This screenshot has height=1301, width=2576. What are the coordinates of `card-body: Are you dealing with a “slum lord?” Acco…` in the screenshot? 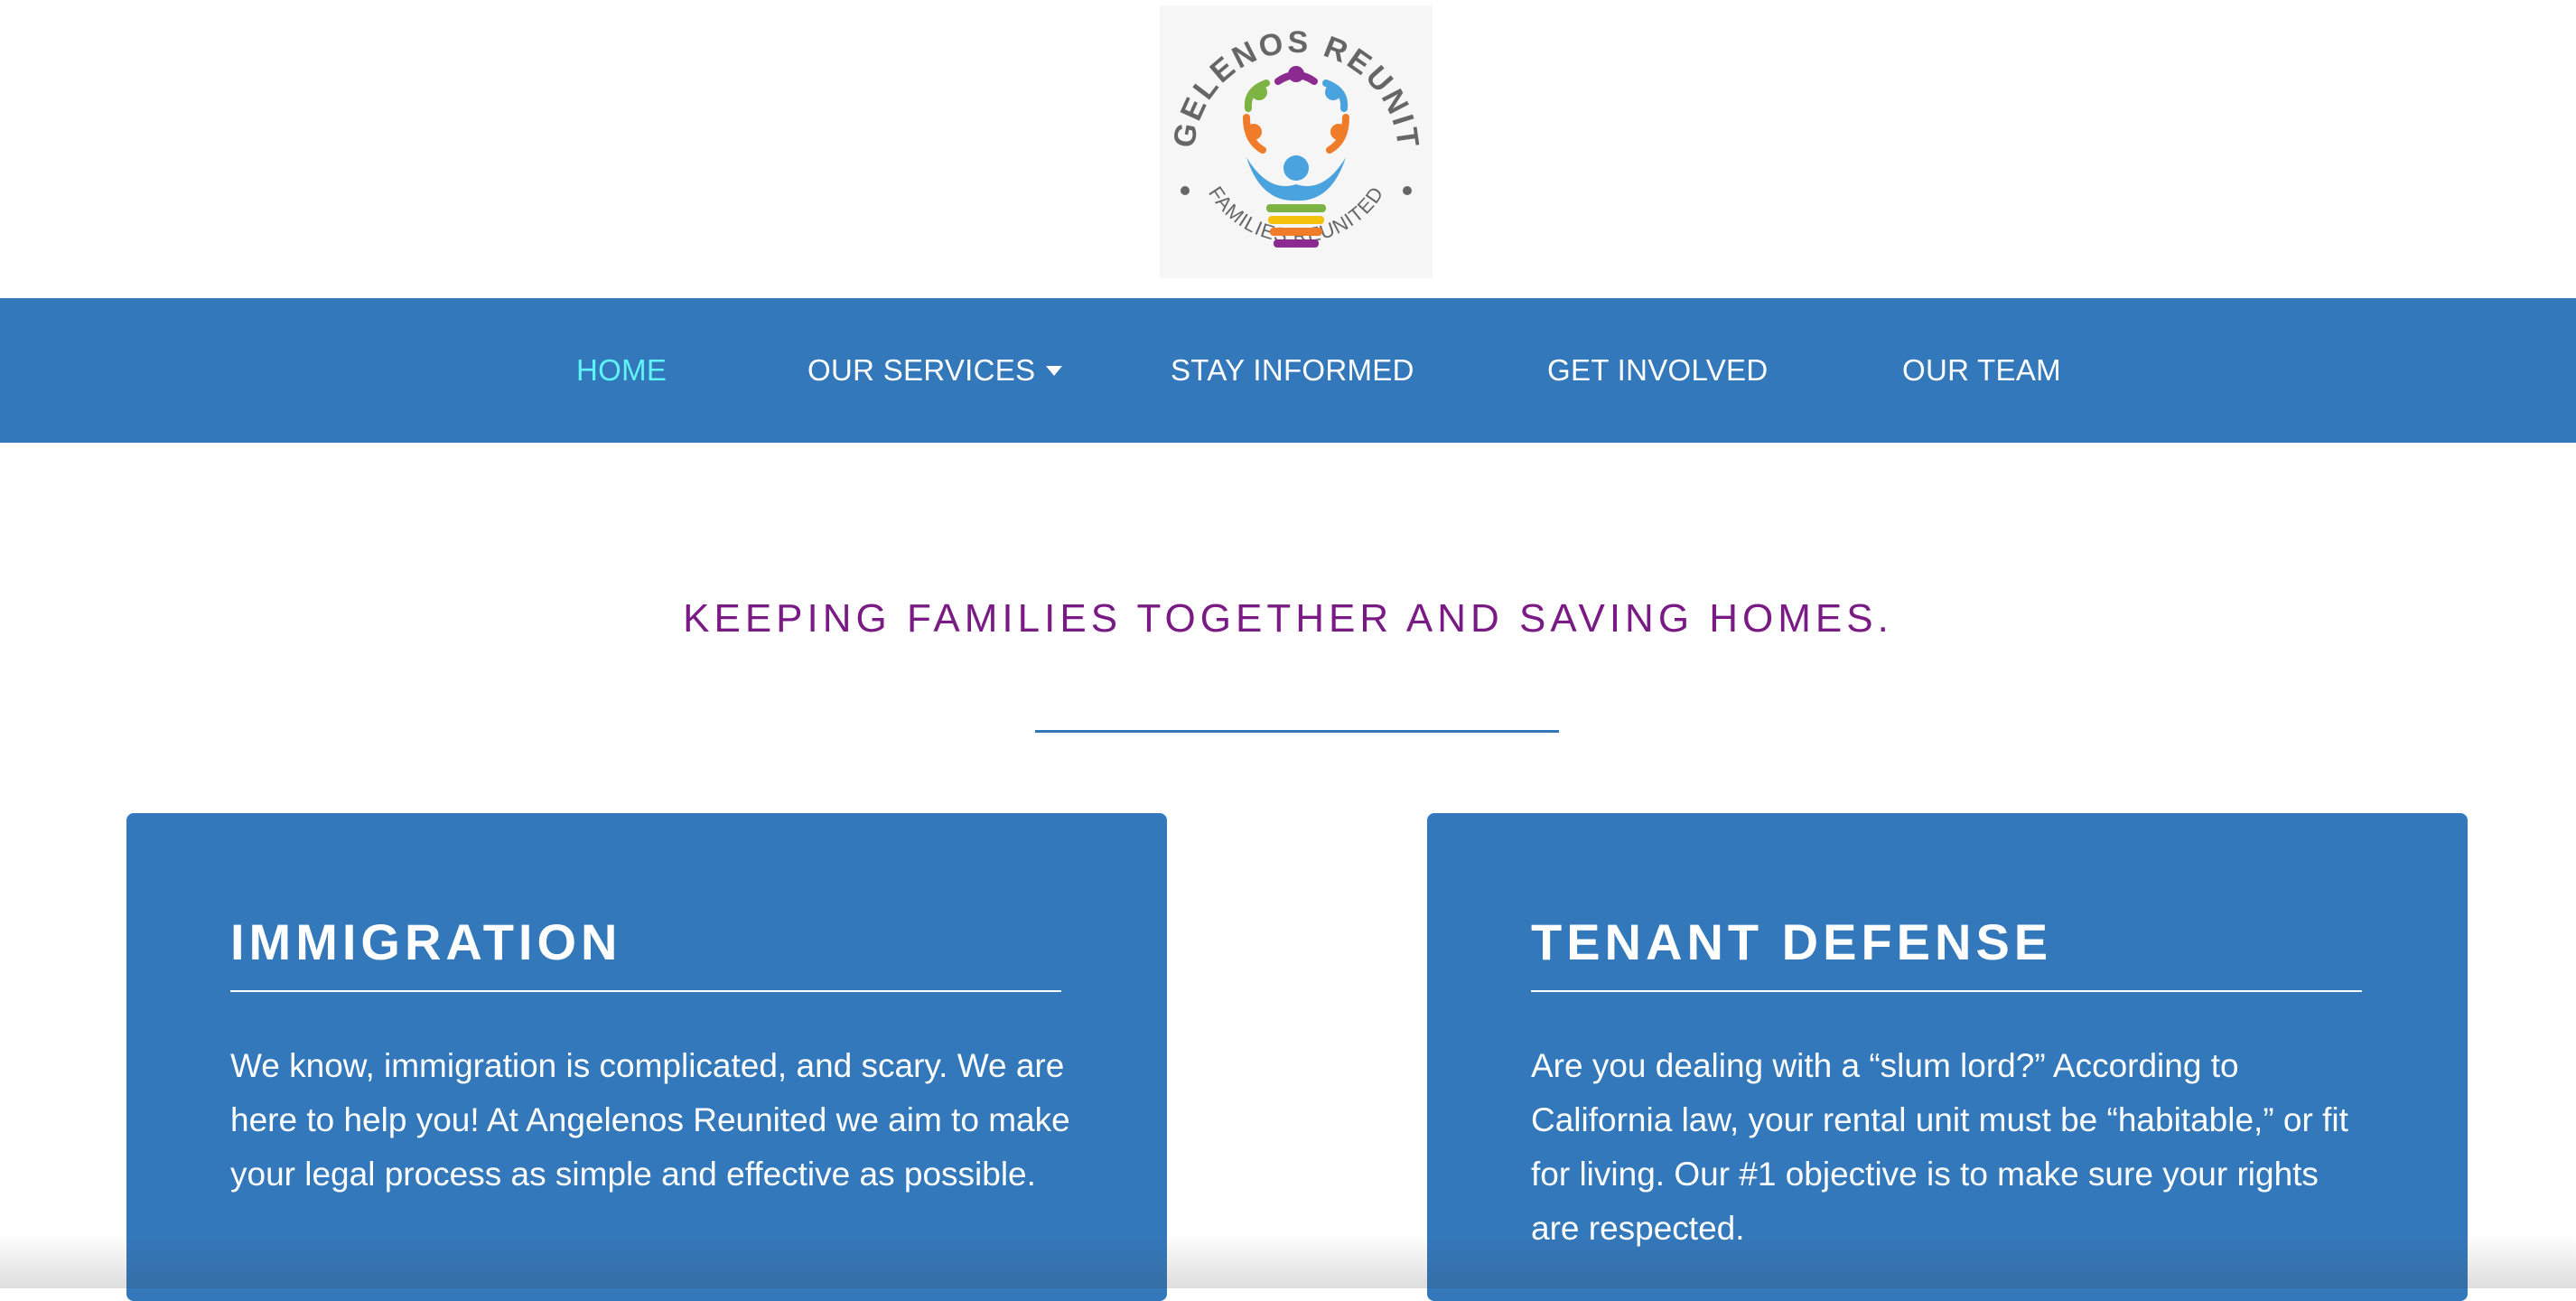 It's located at (1939, 1147).